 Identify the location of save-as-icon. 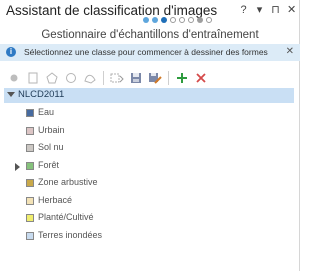
(155, 78).